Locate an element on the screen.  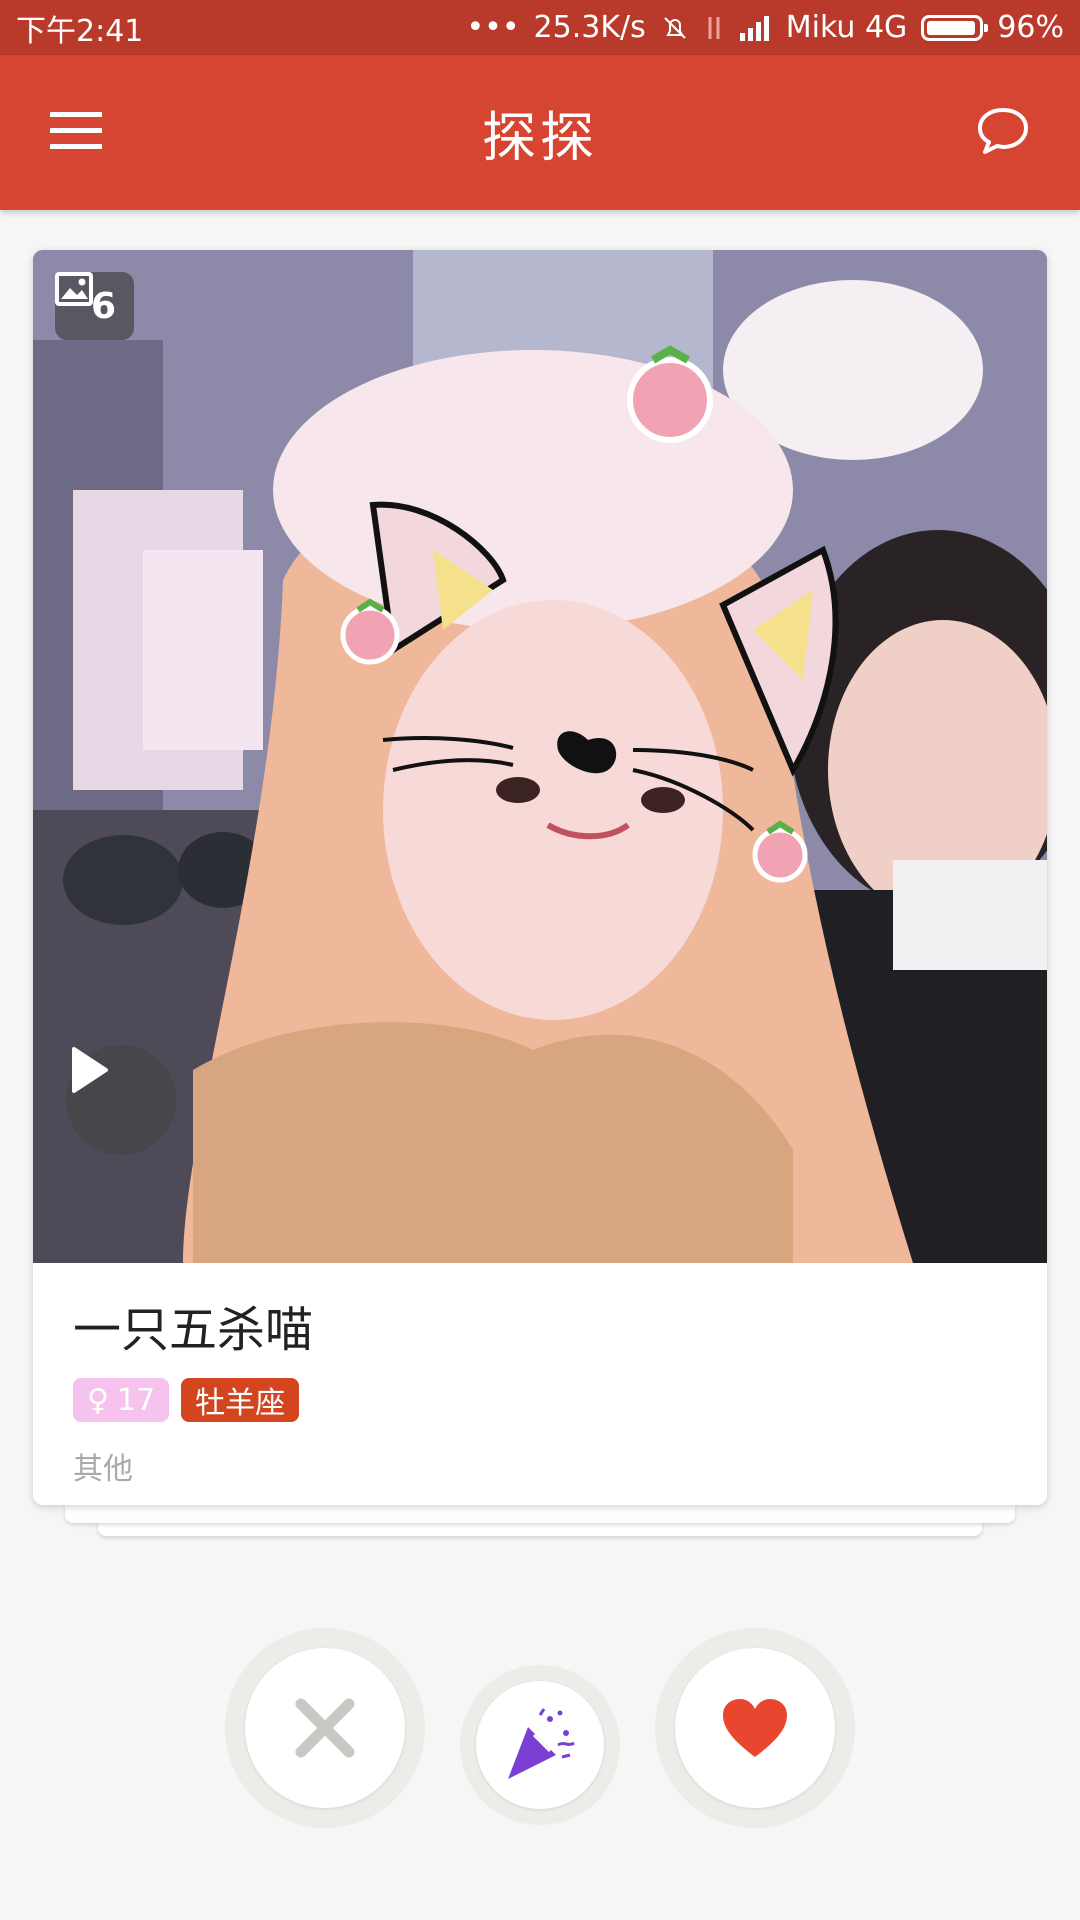
play-video-button is located at coordinates (121, 1100).